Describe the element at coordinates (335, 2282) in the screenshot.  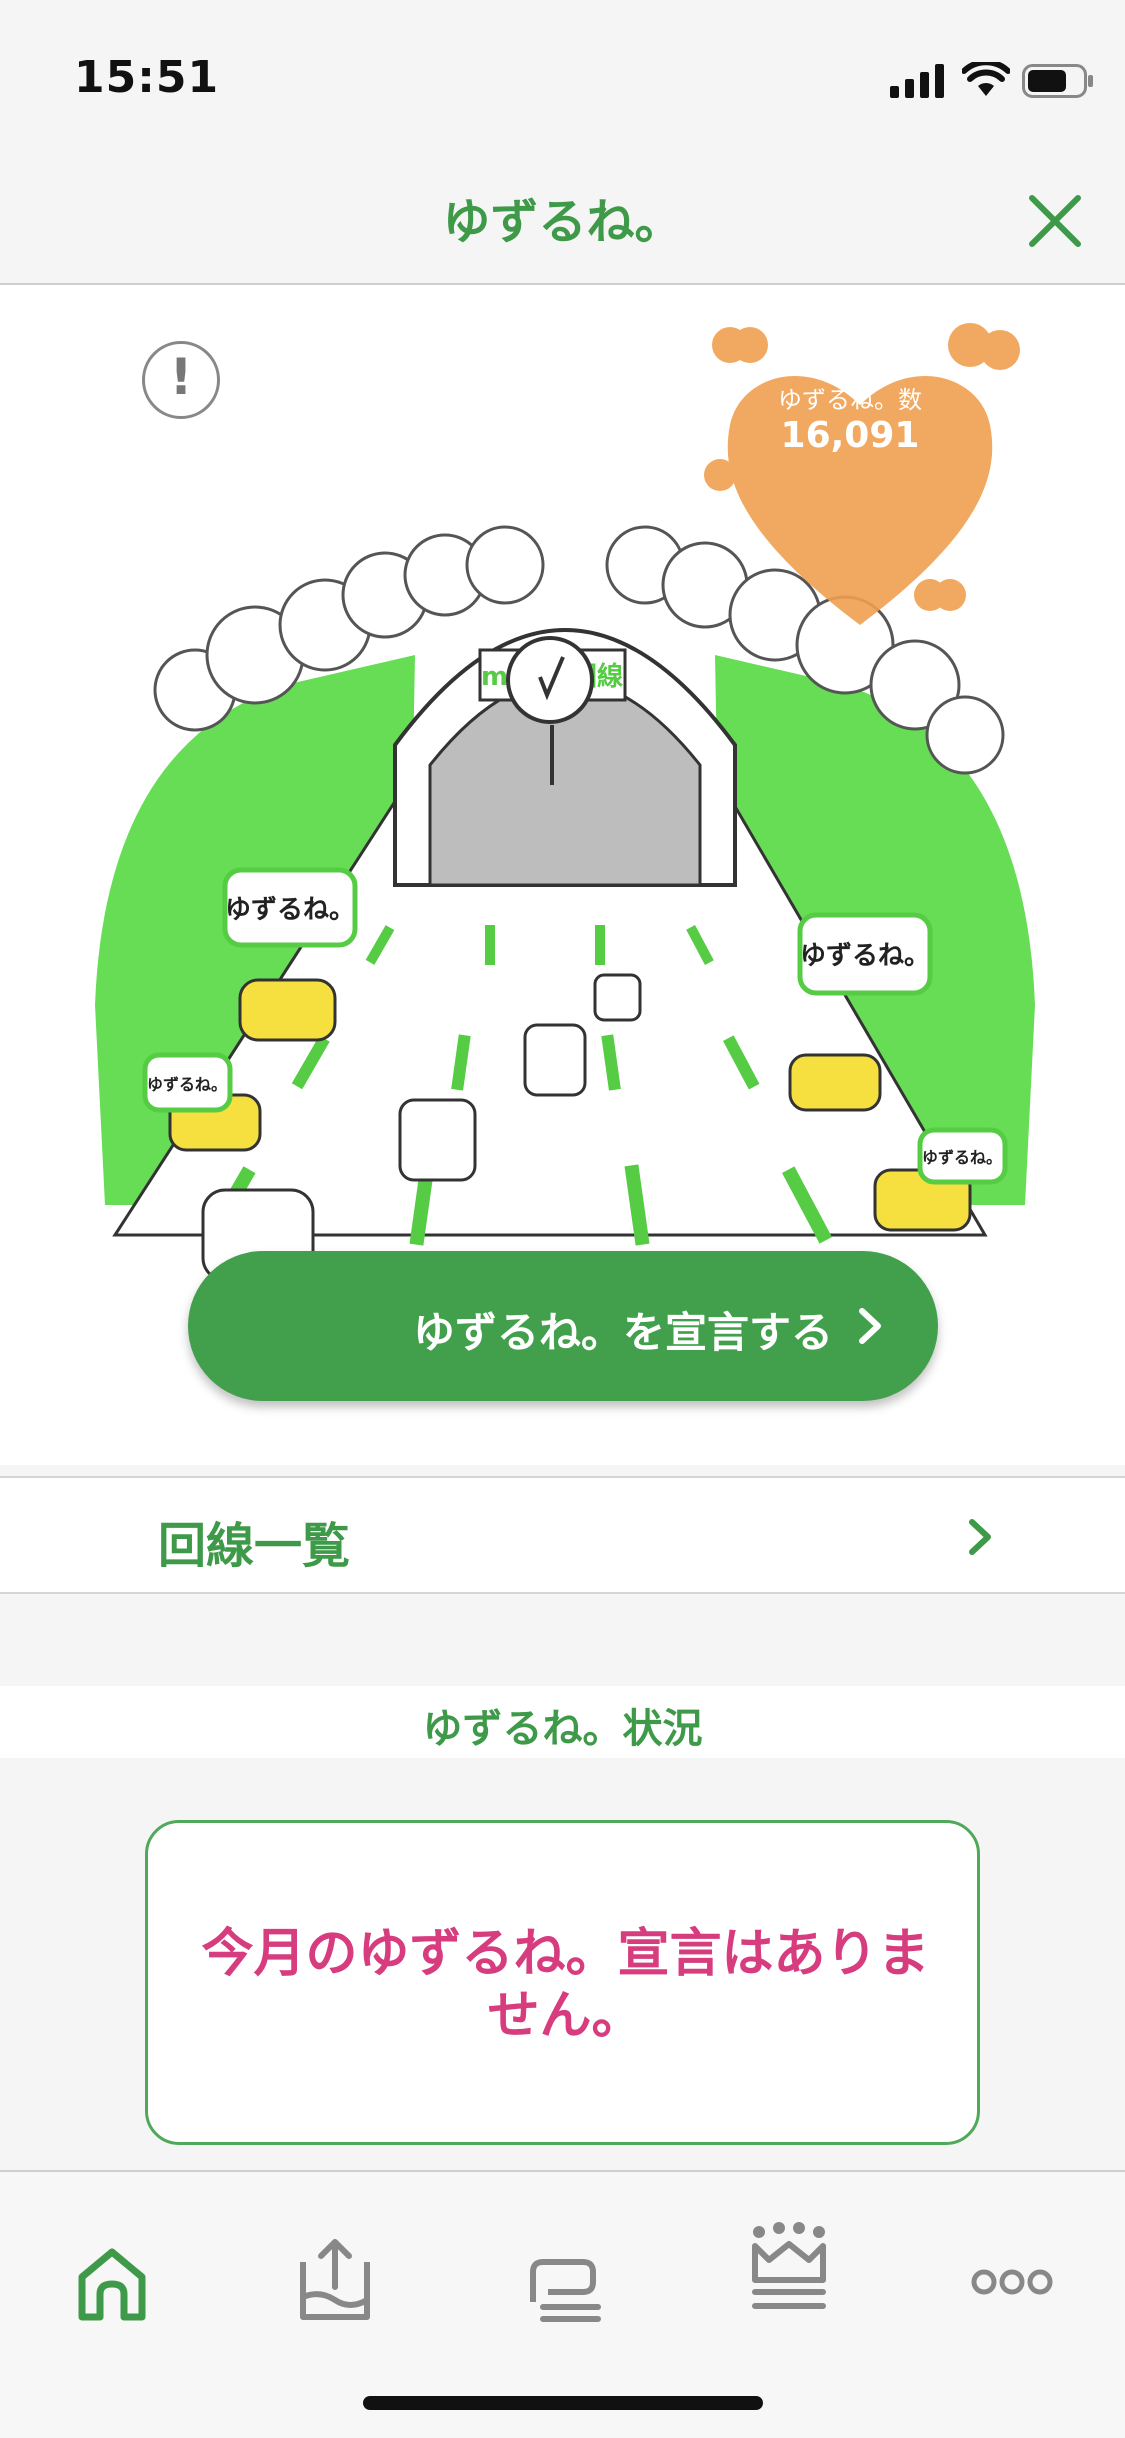
I see `upload-tray-icon` at that location.